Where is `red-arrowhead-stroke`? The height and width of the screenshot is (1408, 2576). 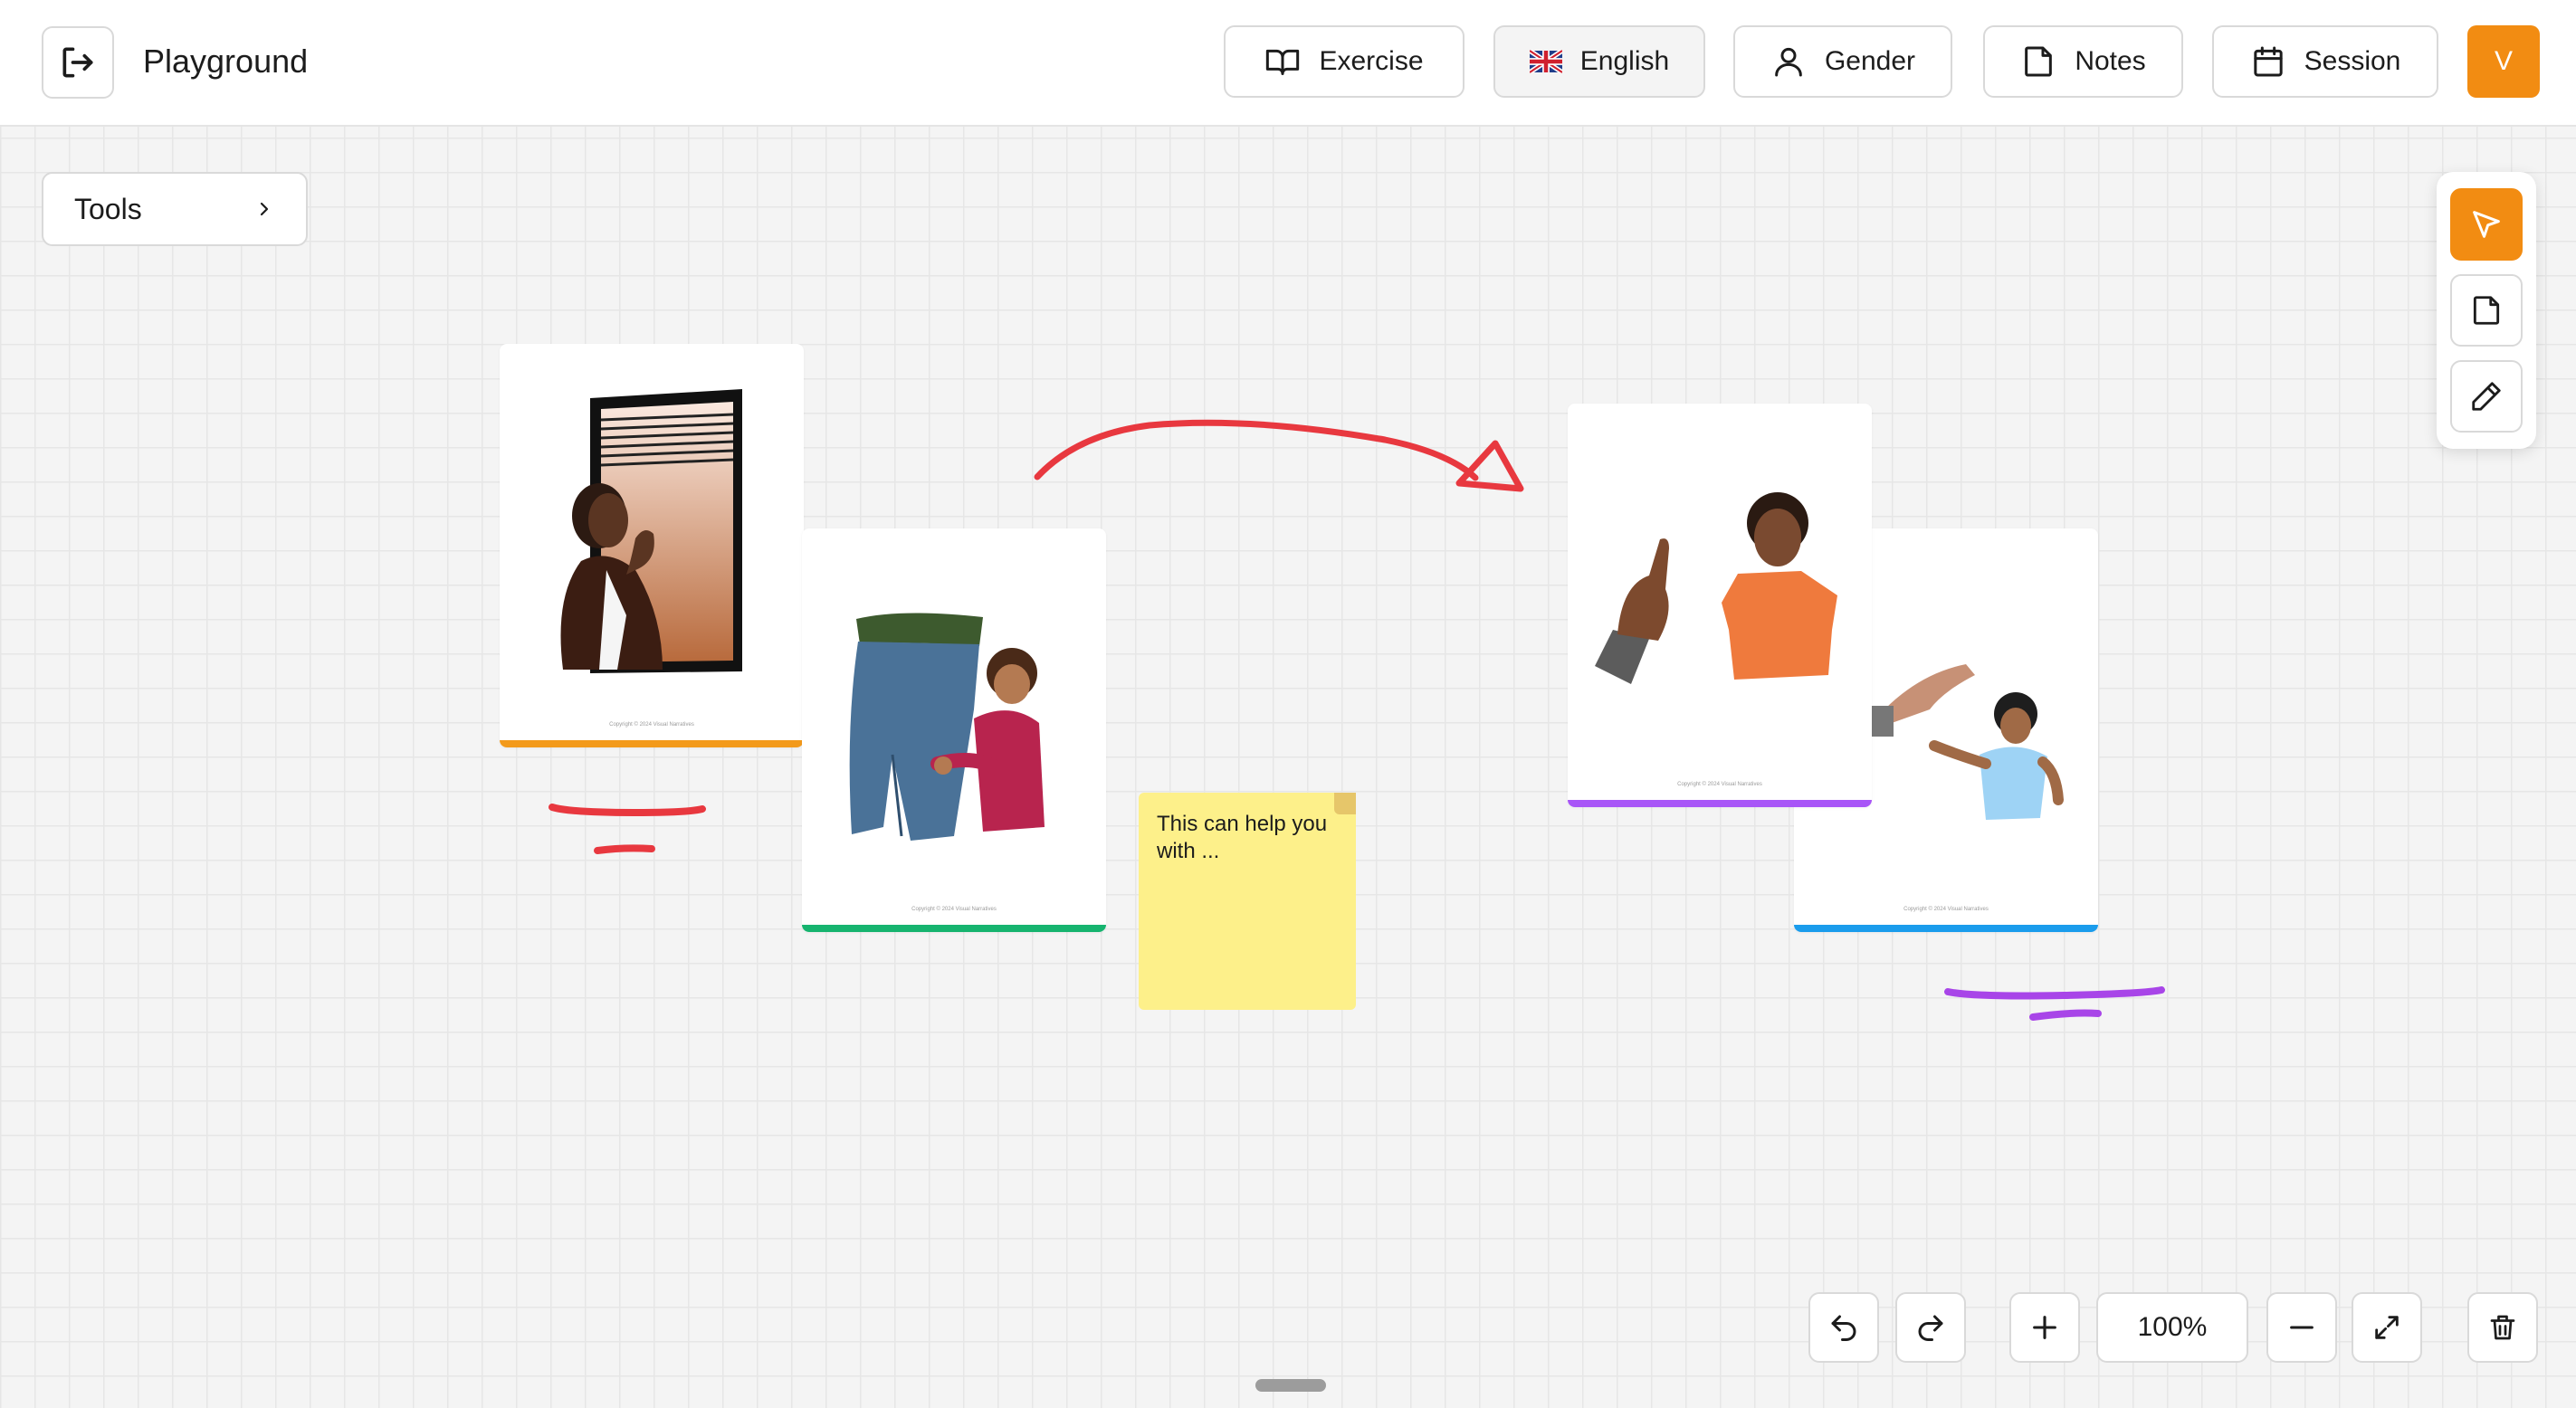
red-arrowhead-stroke is located at coordinates (1489, 466).